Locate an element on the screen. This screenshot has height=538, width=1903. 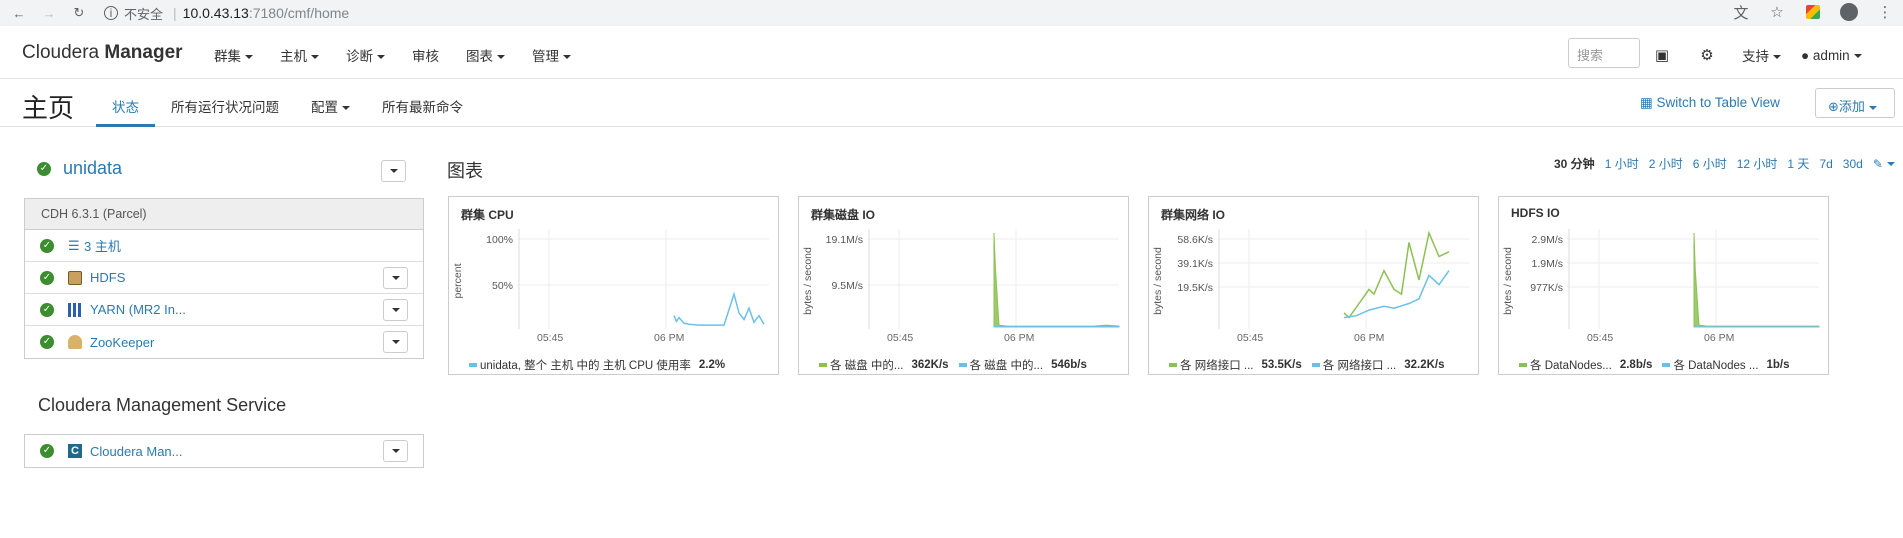
menu-diagnostics: 诊断 is located at coordinates (365, 55).